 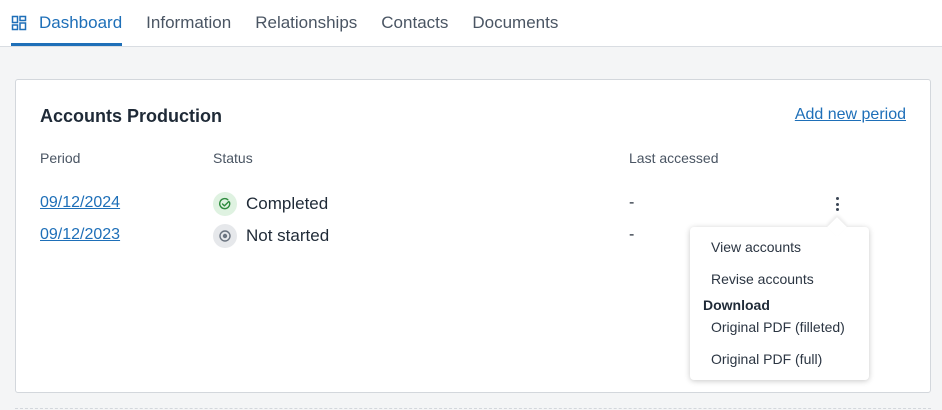 I want to click on status-text: Completed, so click(x=287, y=203).